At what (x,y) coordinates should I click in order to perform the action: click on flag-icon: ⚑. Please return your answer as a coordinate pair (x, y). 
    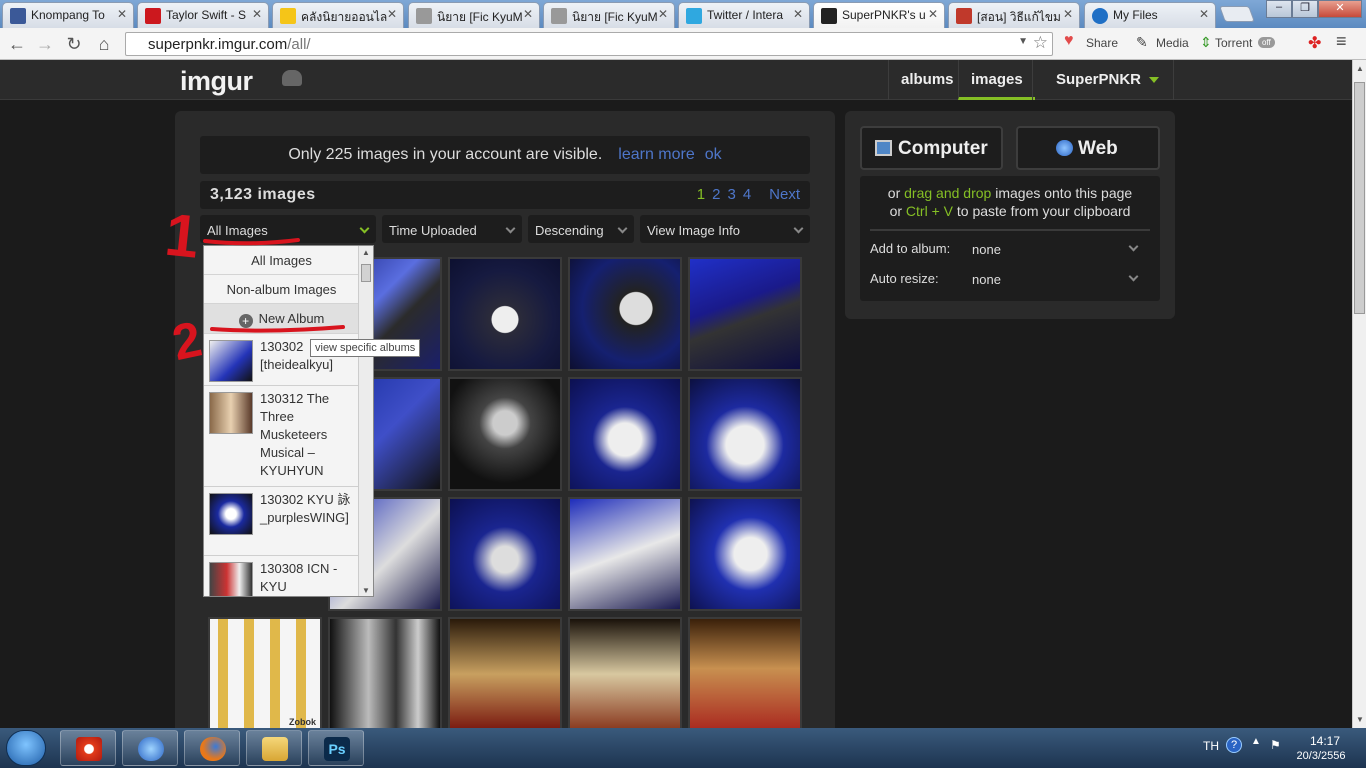
    Looking at the image, I should click on (1275, 745).